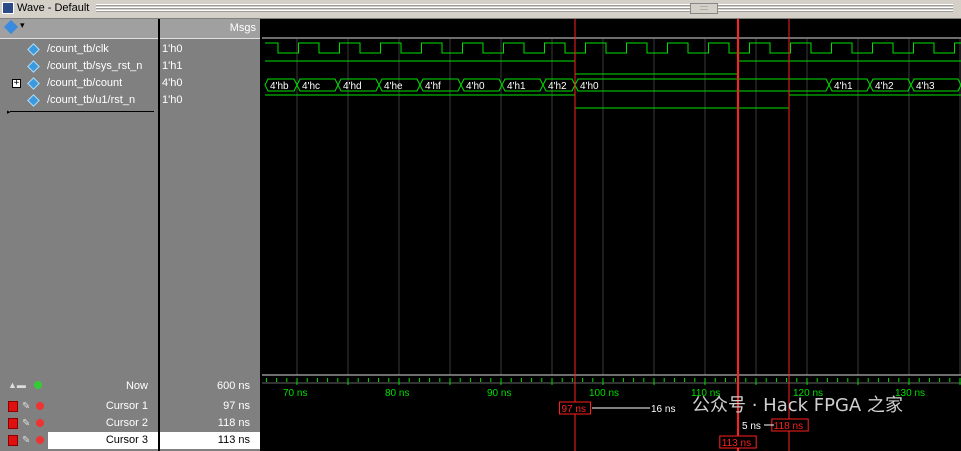 The width and height of the screenshot is (961, 451). I want to click on now-row: ▲▬ Now, so click(79, 386).